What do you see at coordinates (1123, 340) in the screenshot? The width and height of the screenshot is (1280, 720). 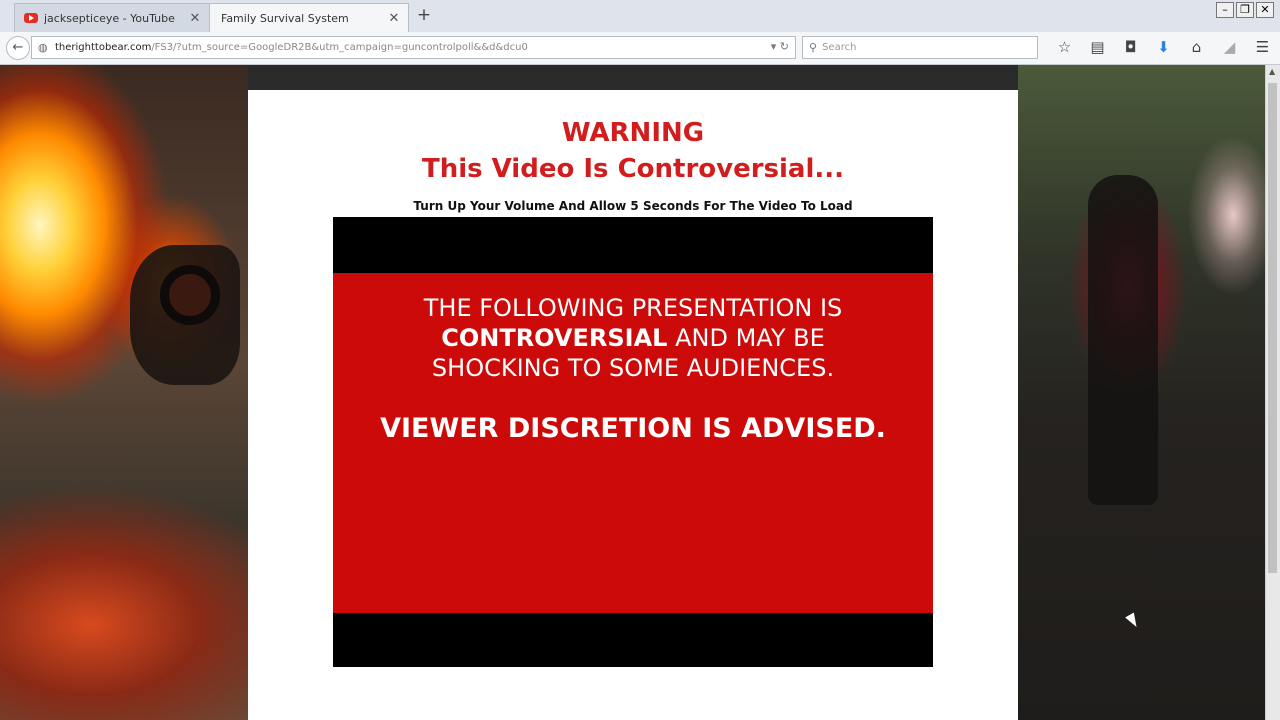 I see `crowd-figure-shape` at bounding box center [1123, 340].